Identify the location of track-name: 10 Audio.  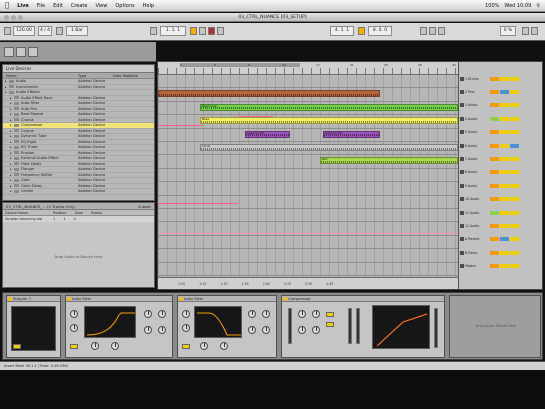
(477, 199).